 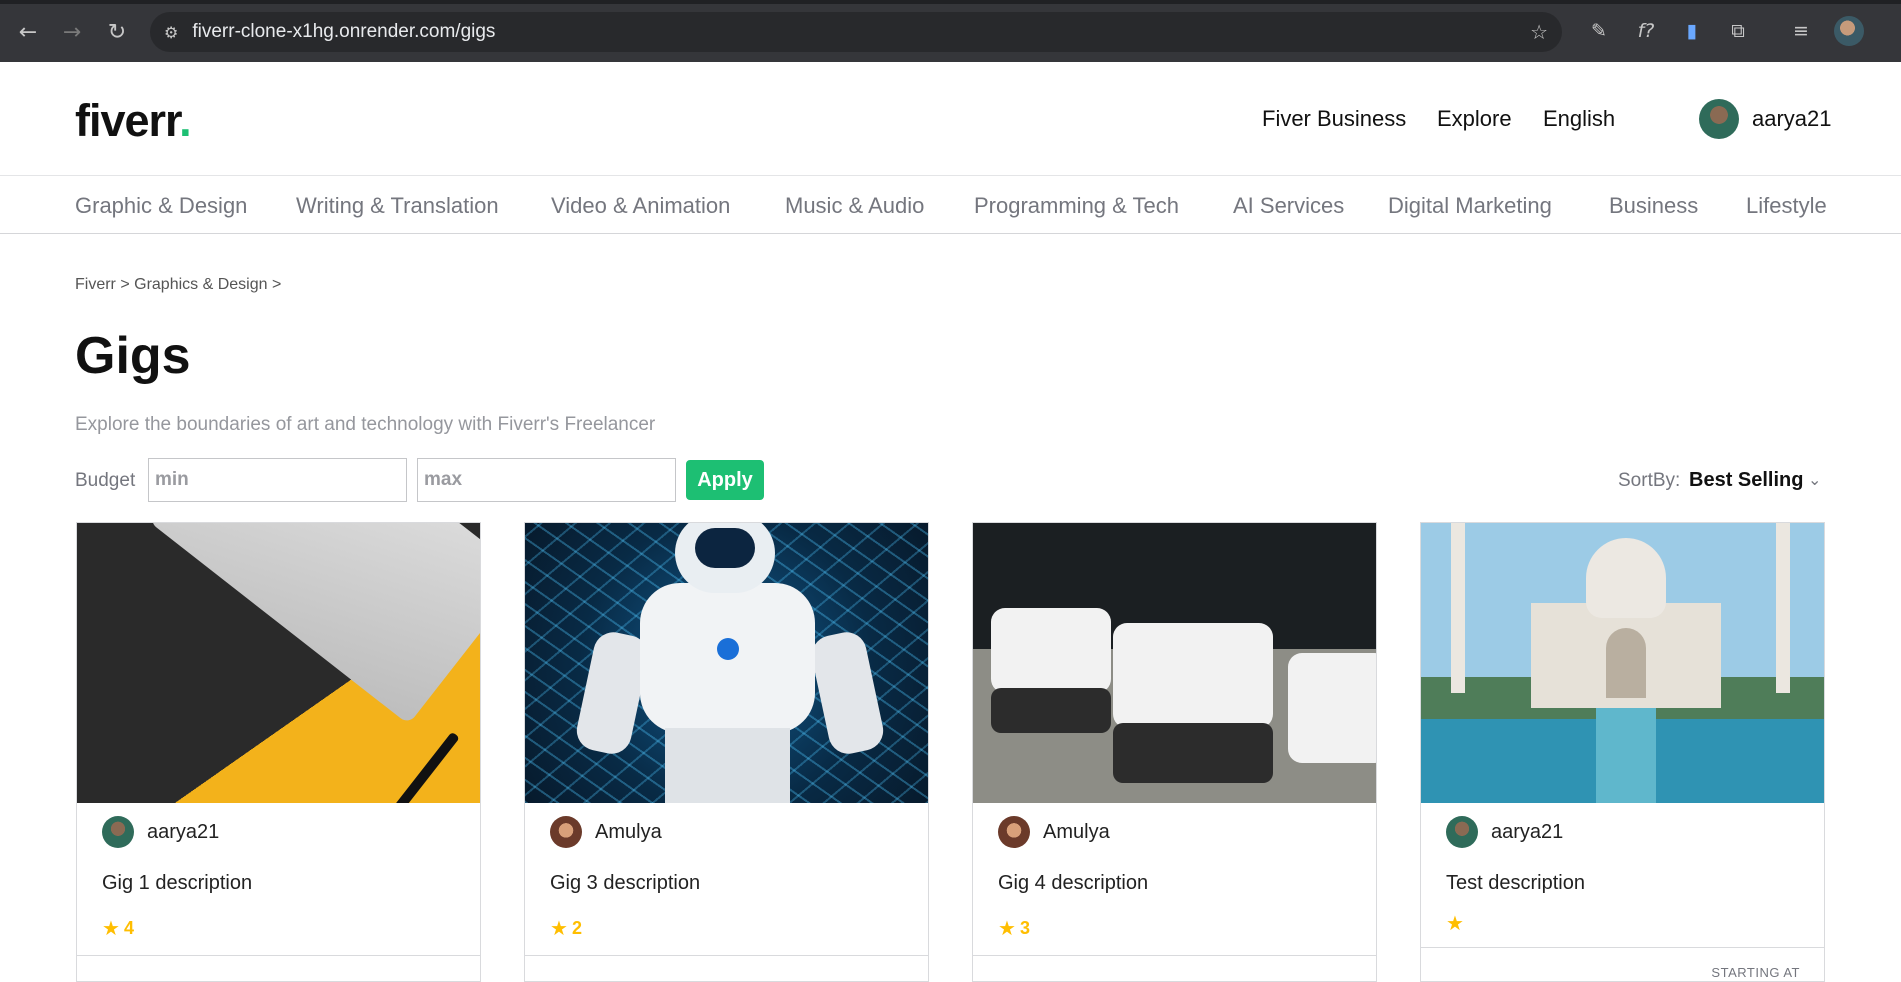 What do you see at coordinates (1646, 31) in the screenshot?
I see `formula-extension-icon: f?` at bounding box center [1646, 31].